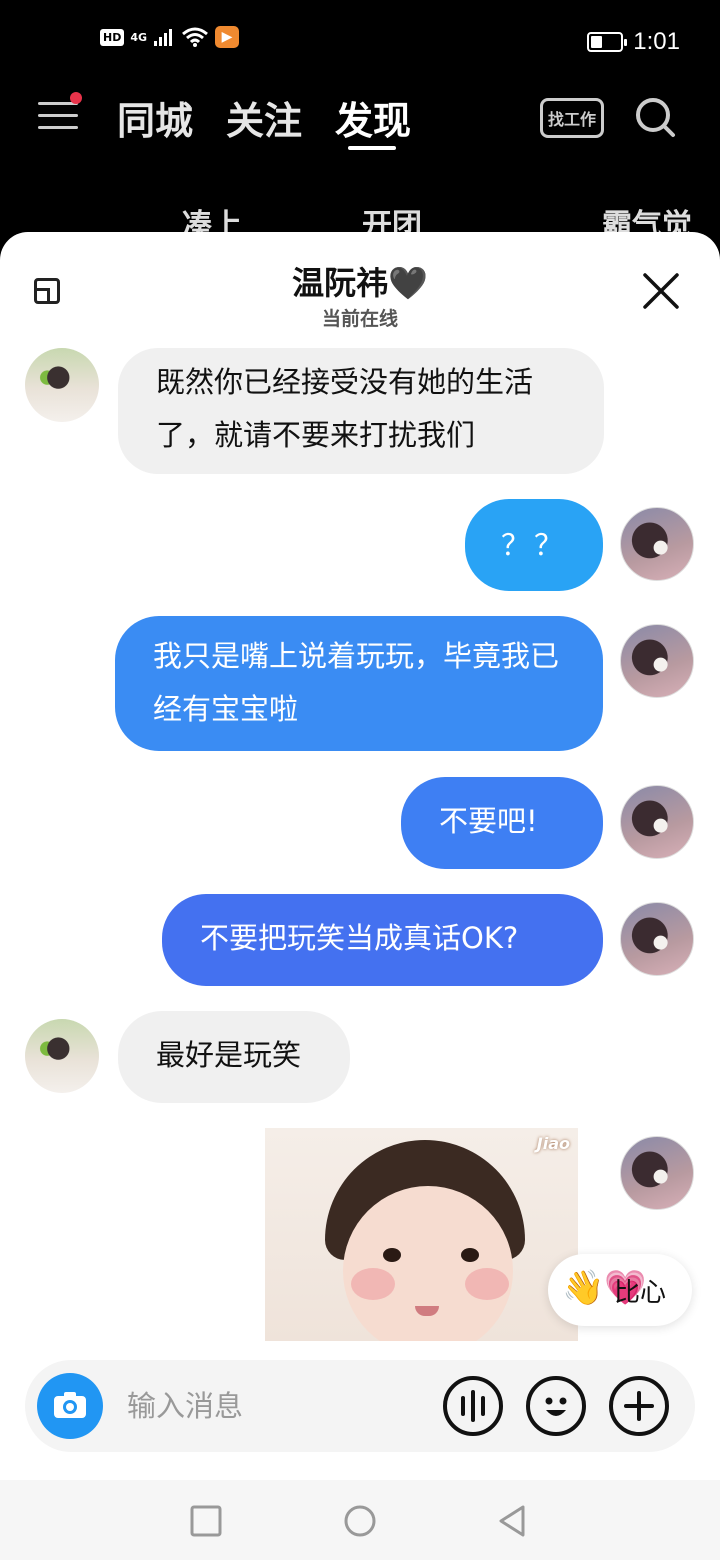  Describe the element at coordinates (155, 117) in the screenshot. I see `tab-local: 同城` at that location.